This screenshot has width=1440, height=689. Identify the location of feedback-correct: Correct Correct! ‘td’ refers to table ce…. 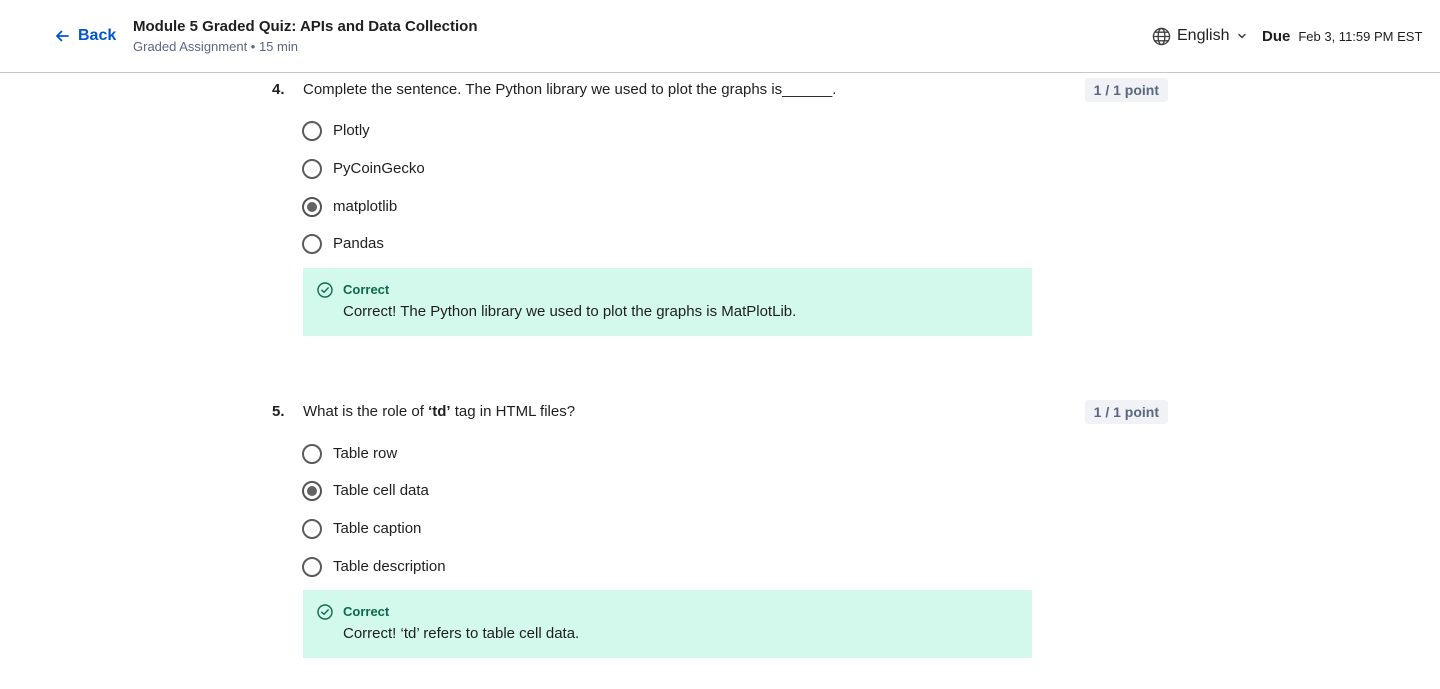
(667, 624).